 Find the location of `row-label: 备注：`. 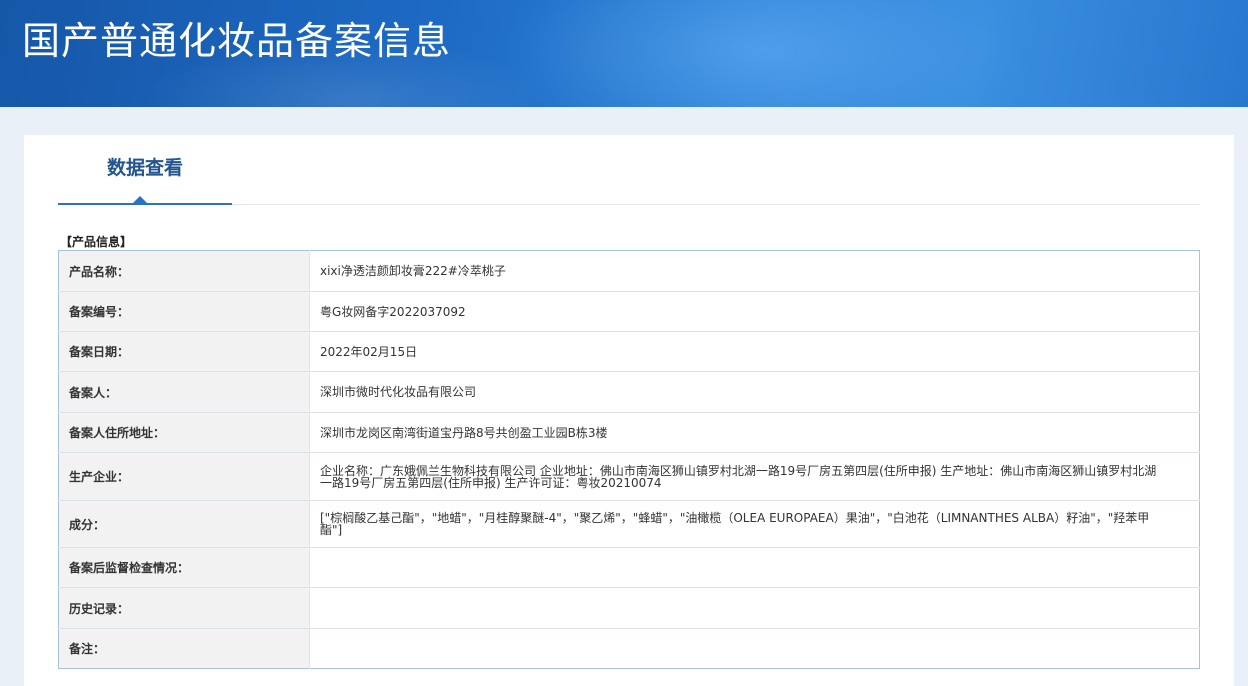

row-label: 备注： is located at coordinates (184, 648).